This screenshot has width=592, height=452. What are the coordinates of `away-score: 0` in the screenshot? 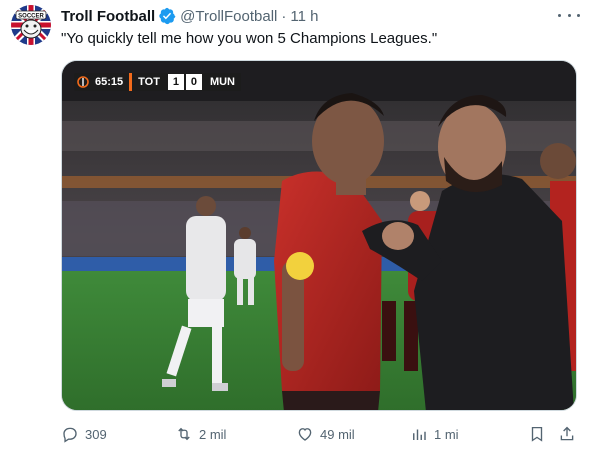 It's located at (193, 82).